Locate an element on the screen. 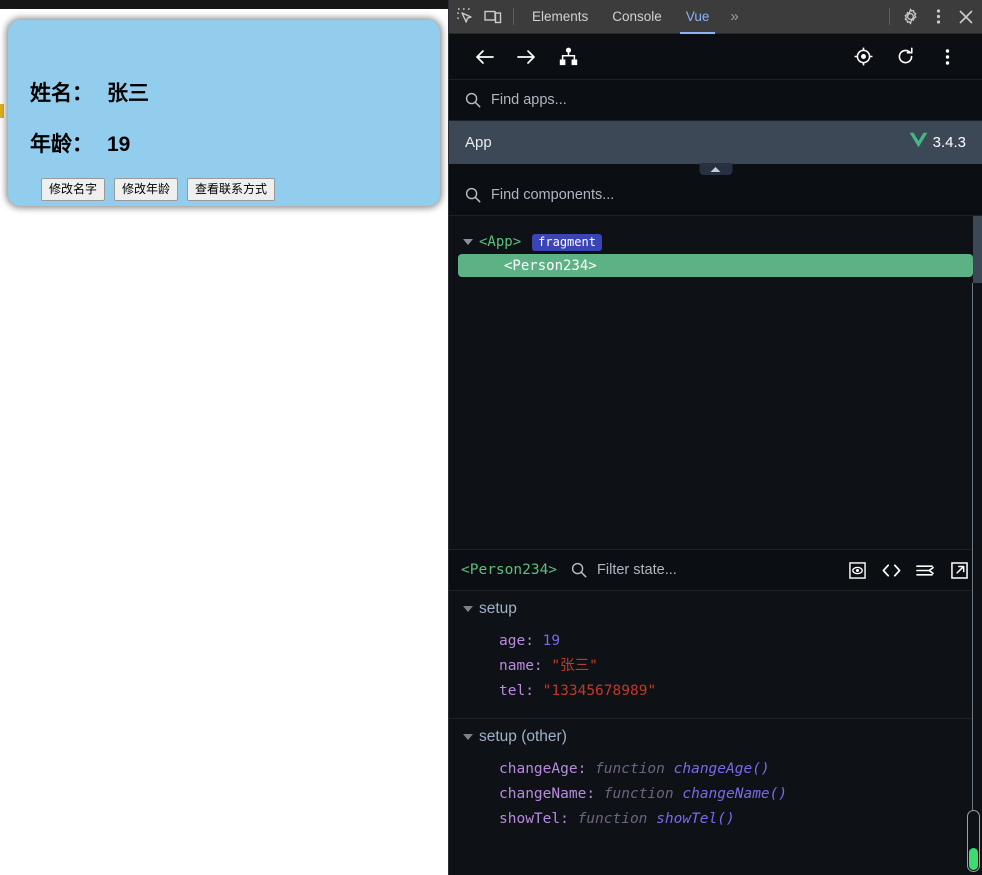 Image resolution: width=982 pixels, height=875 pixels. tab-elements: Elements is located at coordinates (560, 17).